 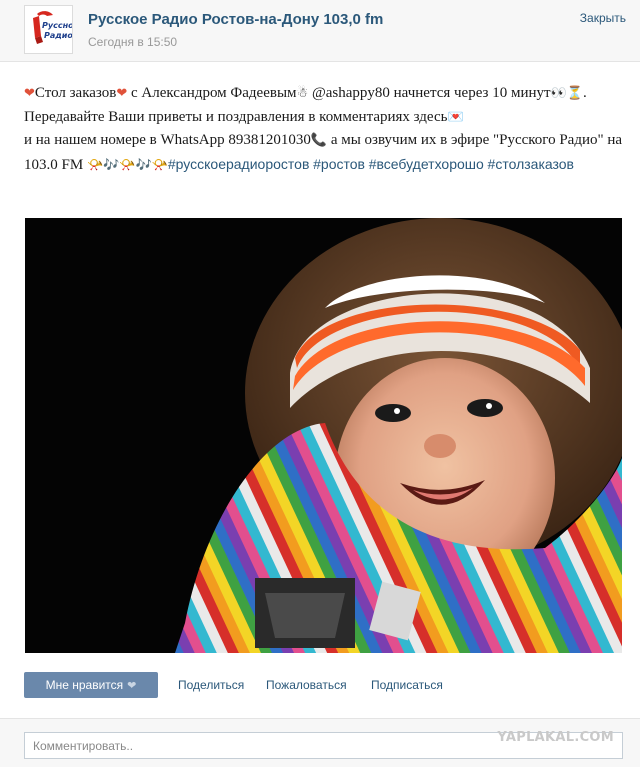 What do you see at coordinates (127, 165) in the screenshot?
I see `music-icons: 📯🎶📯🎶📯` at bounding box center [127, 165].